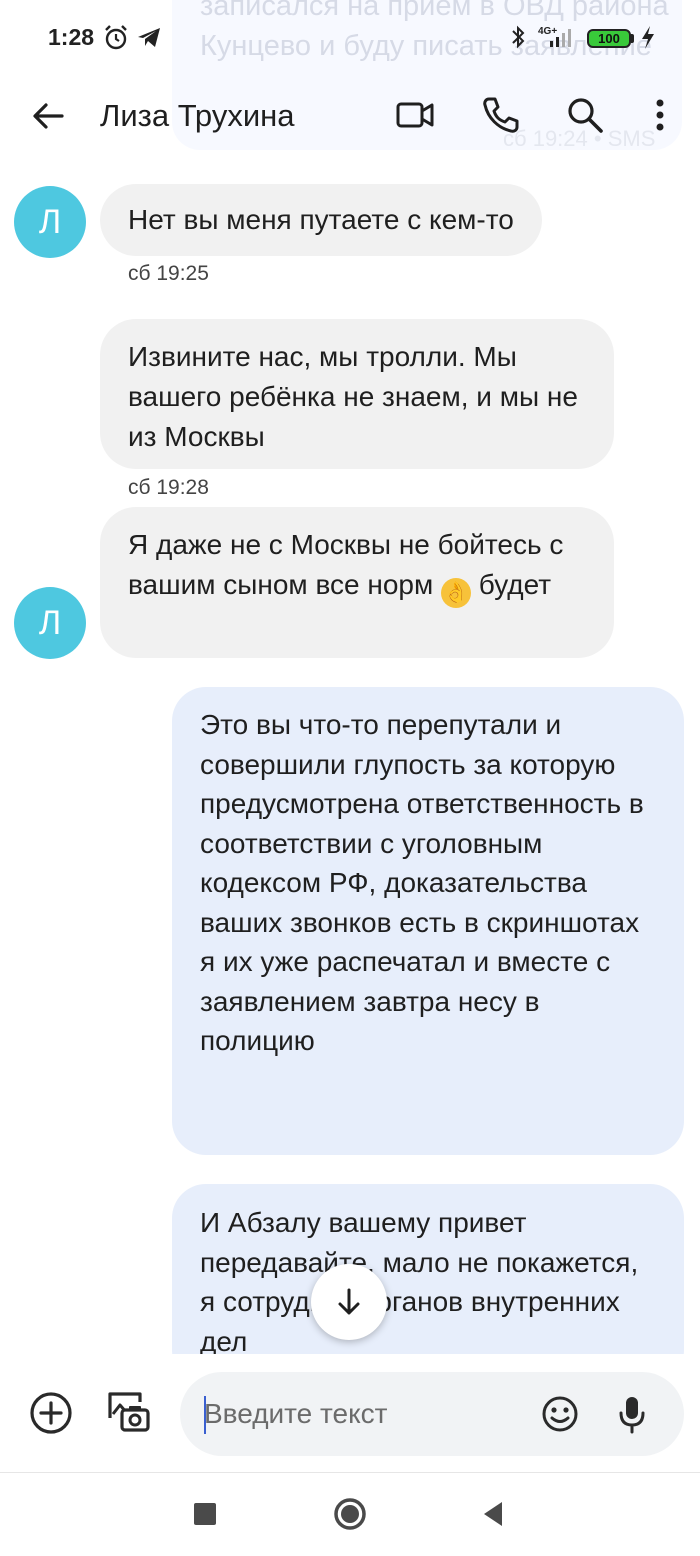 The width and height of the screenshot is (700, 1556). Describe the element at coordinates (350, 1472) in the screenshot. I see `nav-divider` at that location.